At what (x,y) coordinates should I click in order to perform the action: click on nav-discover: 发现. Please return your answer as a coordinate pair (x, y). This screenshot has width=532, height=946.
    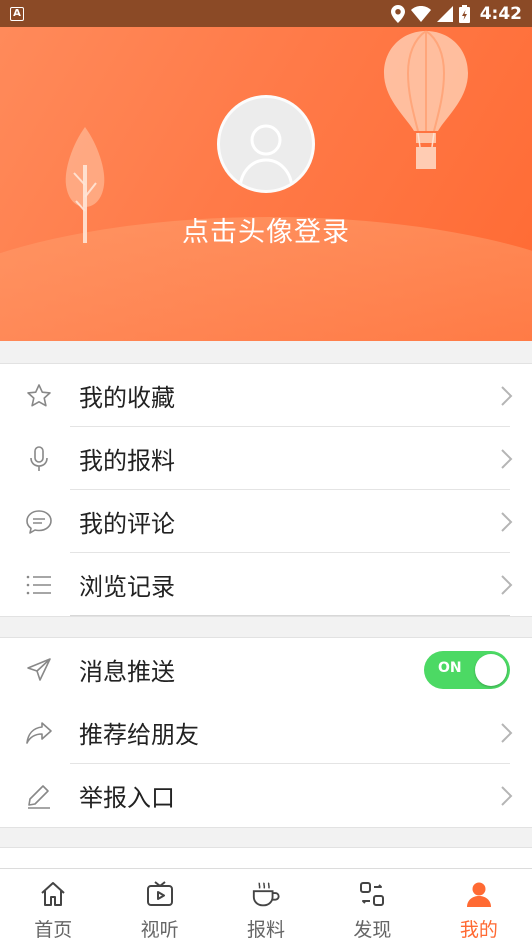
    Looking at the image, I should click on (372, 907).